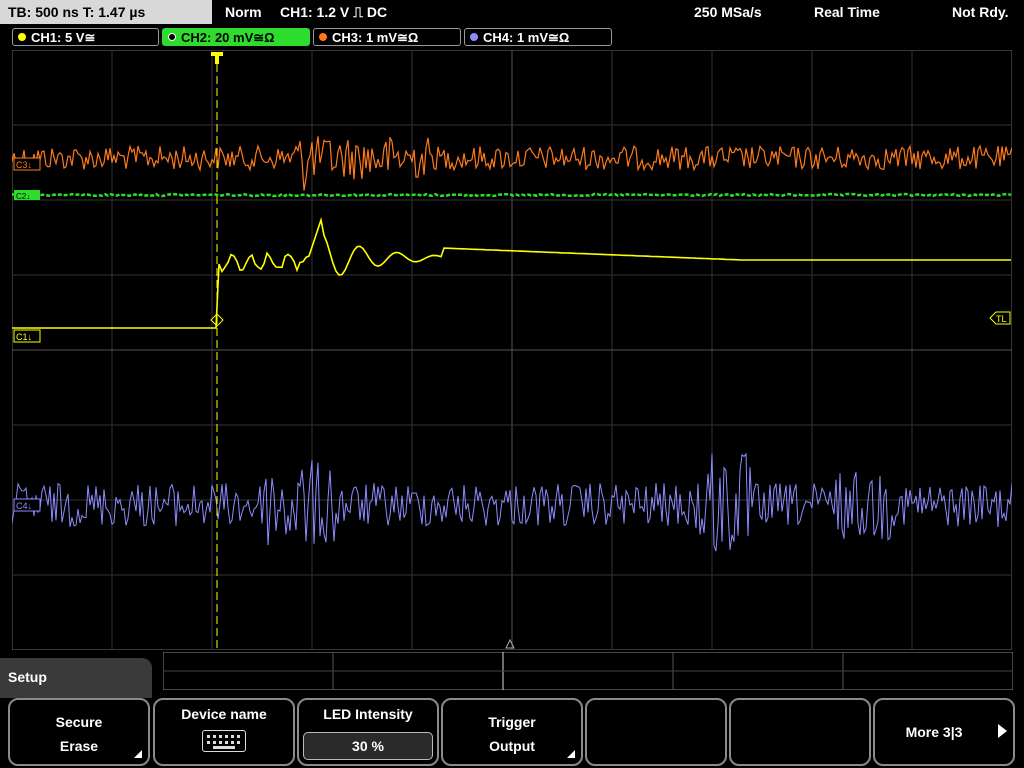 The image size is (1024, 768). Describe the element at coordinates (79, 746) in the screenshot. I see `secure-erase-label-2: Erase` at that location.